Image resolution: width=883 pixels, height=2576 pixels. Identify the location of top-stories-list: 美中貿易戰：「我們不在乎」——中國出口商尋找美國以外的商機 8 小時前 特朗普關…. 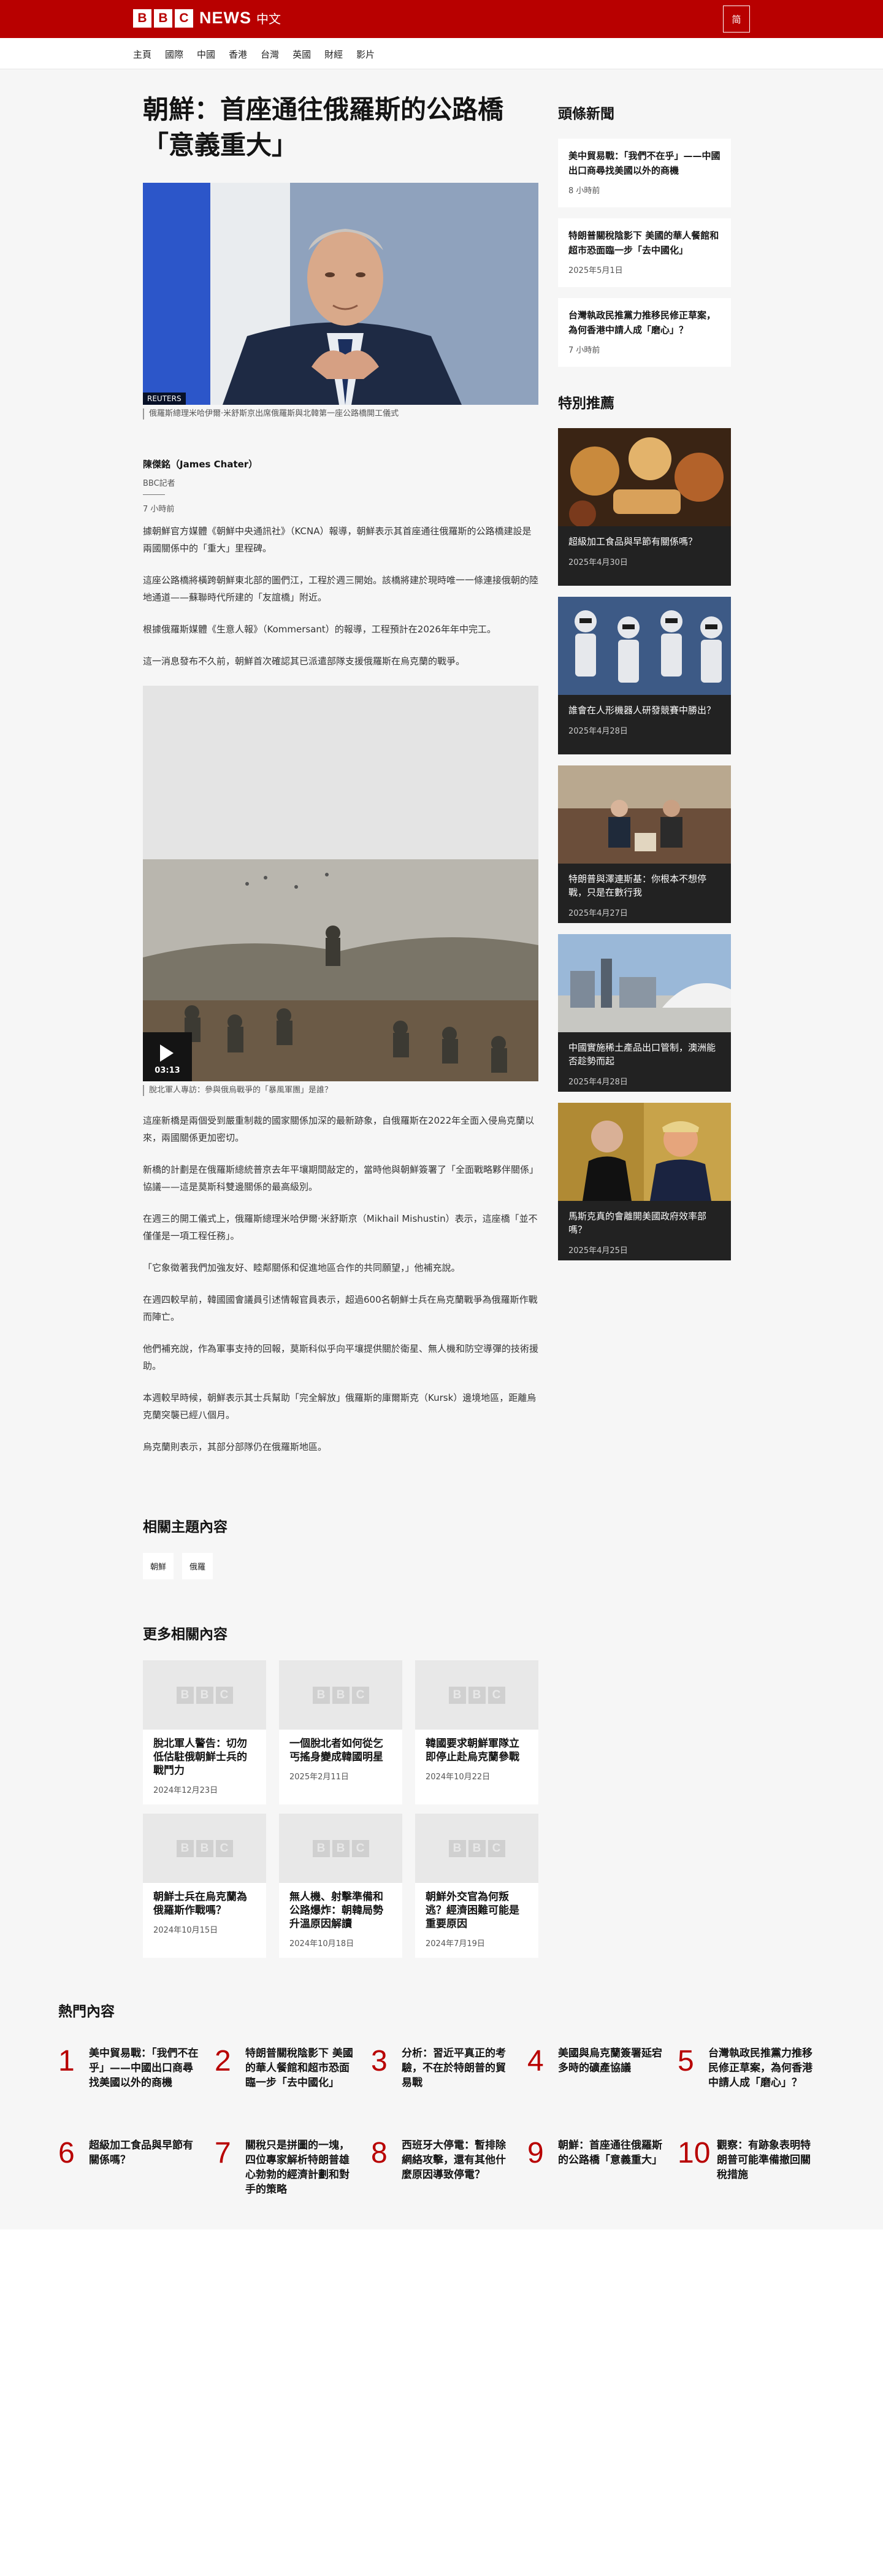
(645, 253).